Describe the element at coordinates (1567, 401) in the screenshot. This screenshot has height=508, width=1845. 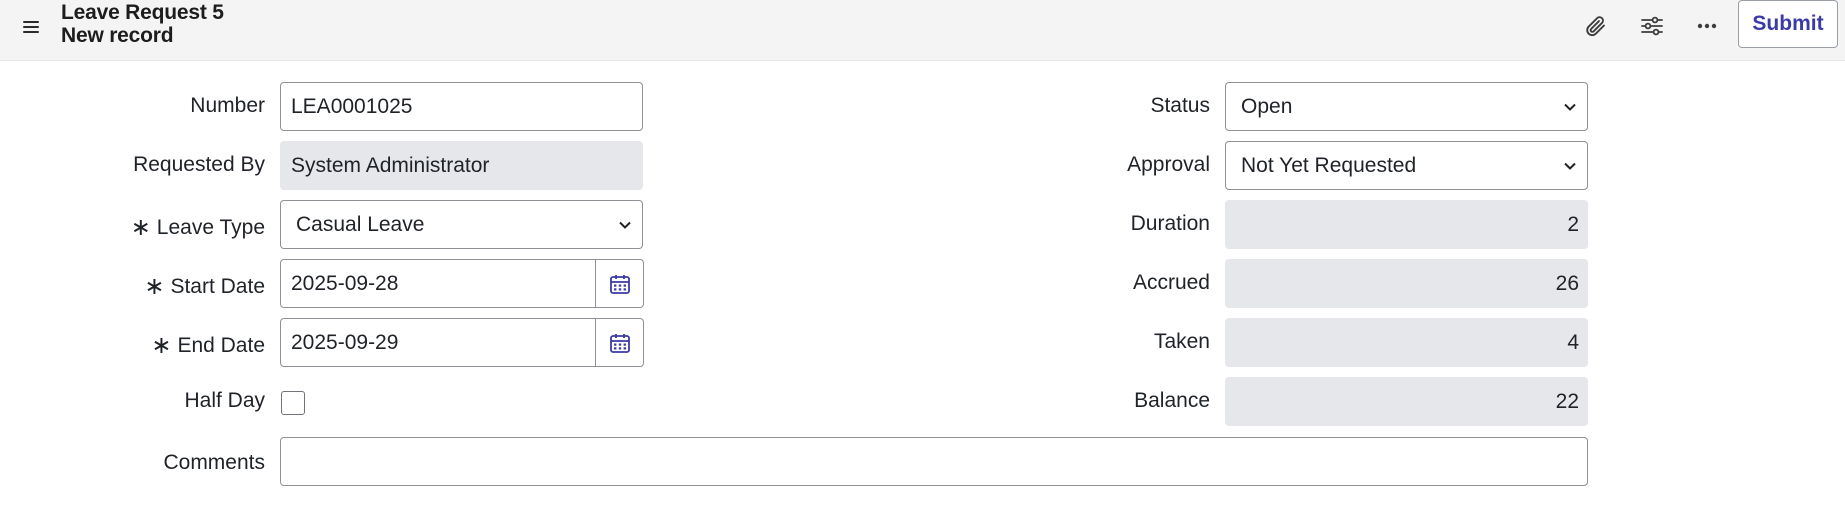
I see `balance-value: 22` at that location.